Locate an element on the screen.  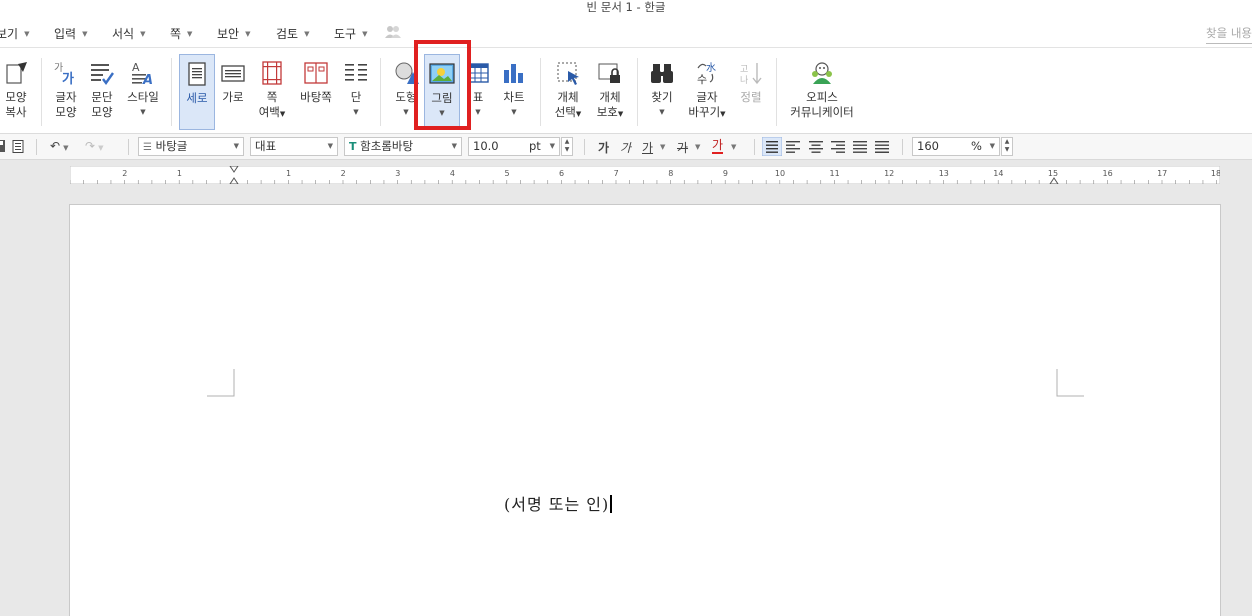
find-button: 찾기 ▼ is located at coordinates (662, 92).